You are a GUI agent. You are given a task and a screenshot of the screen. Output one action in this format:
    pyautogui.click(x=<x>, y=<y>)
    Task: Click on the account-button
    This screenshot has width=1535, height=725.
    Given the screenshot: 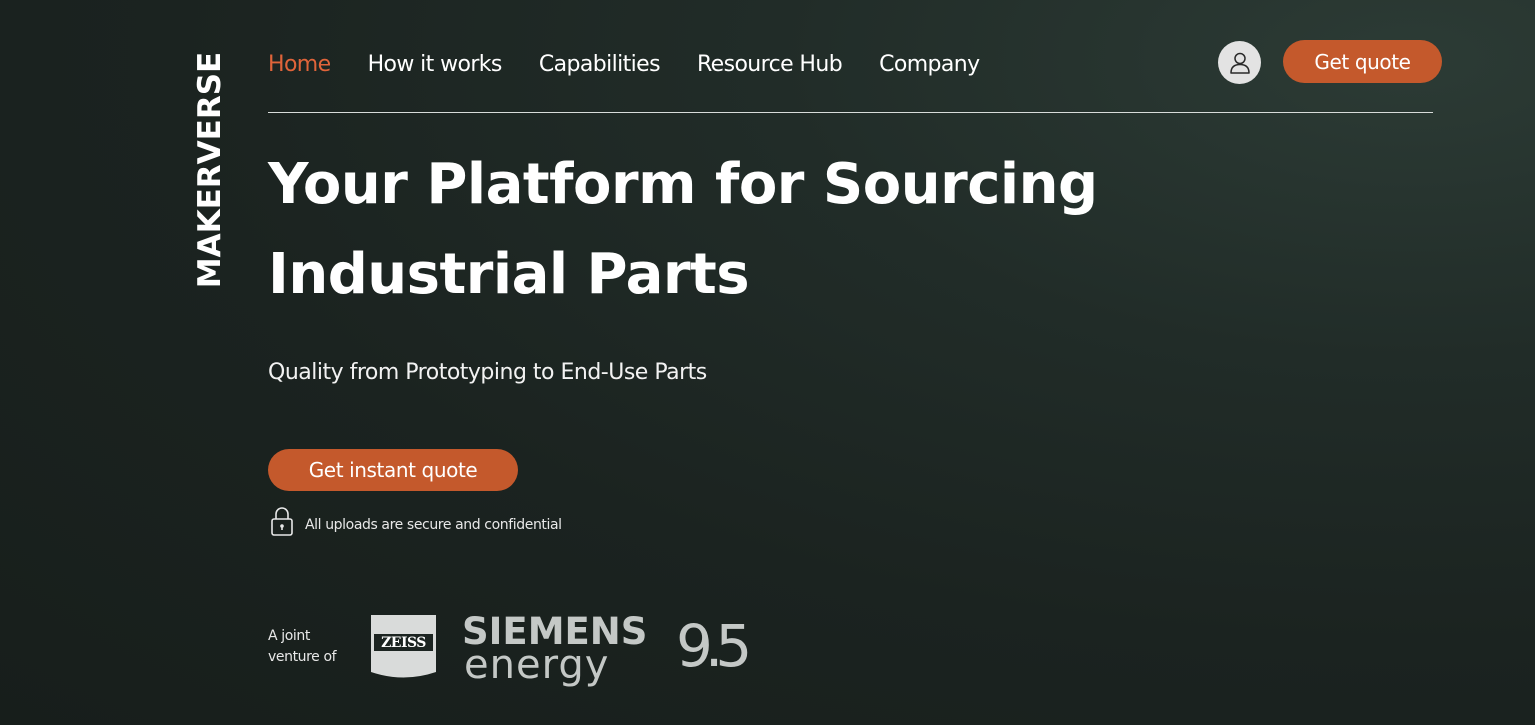 What is the action you would take?
    pyautogui.click(x=1239, y=62)
    